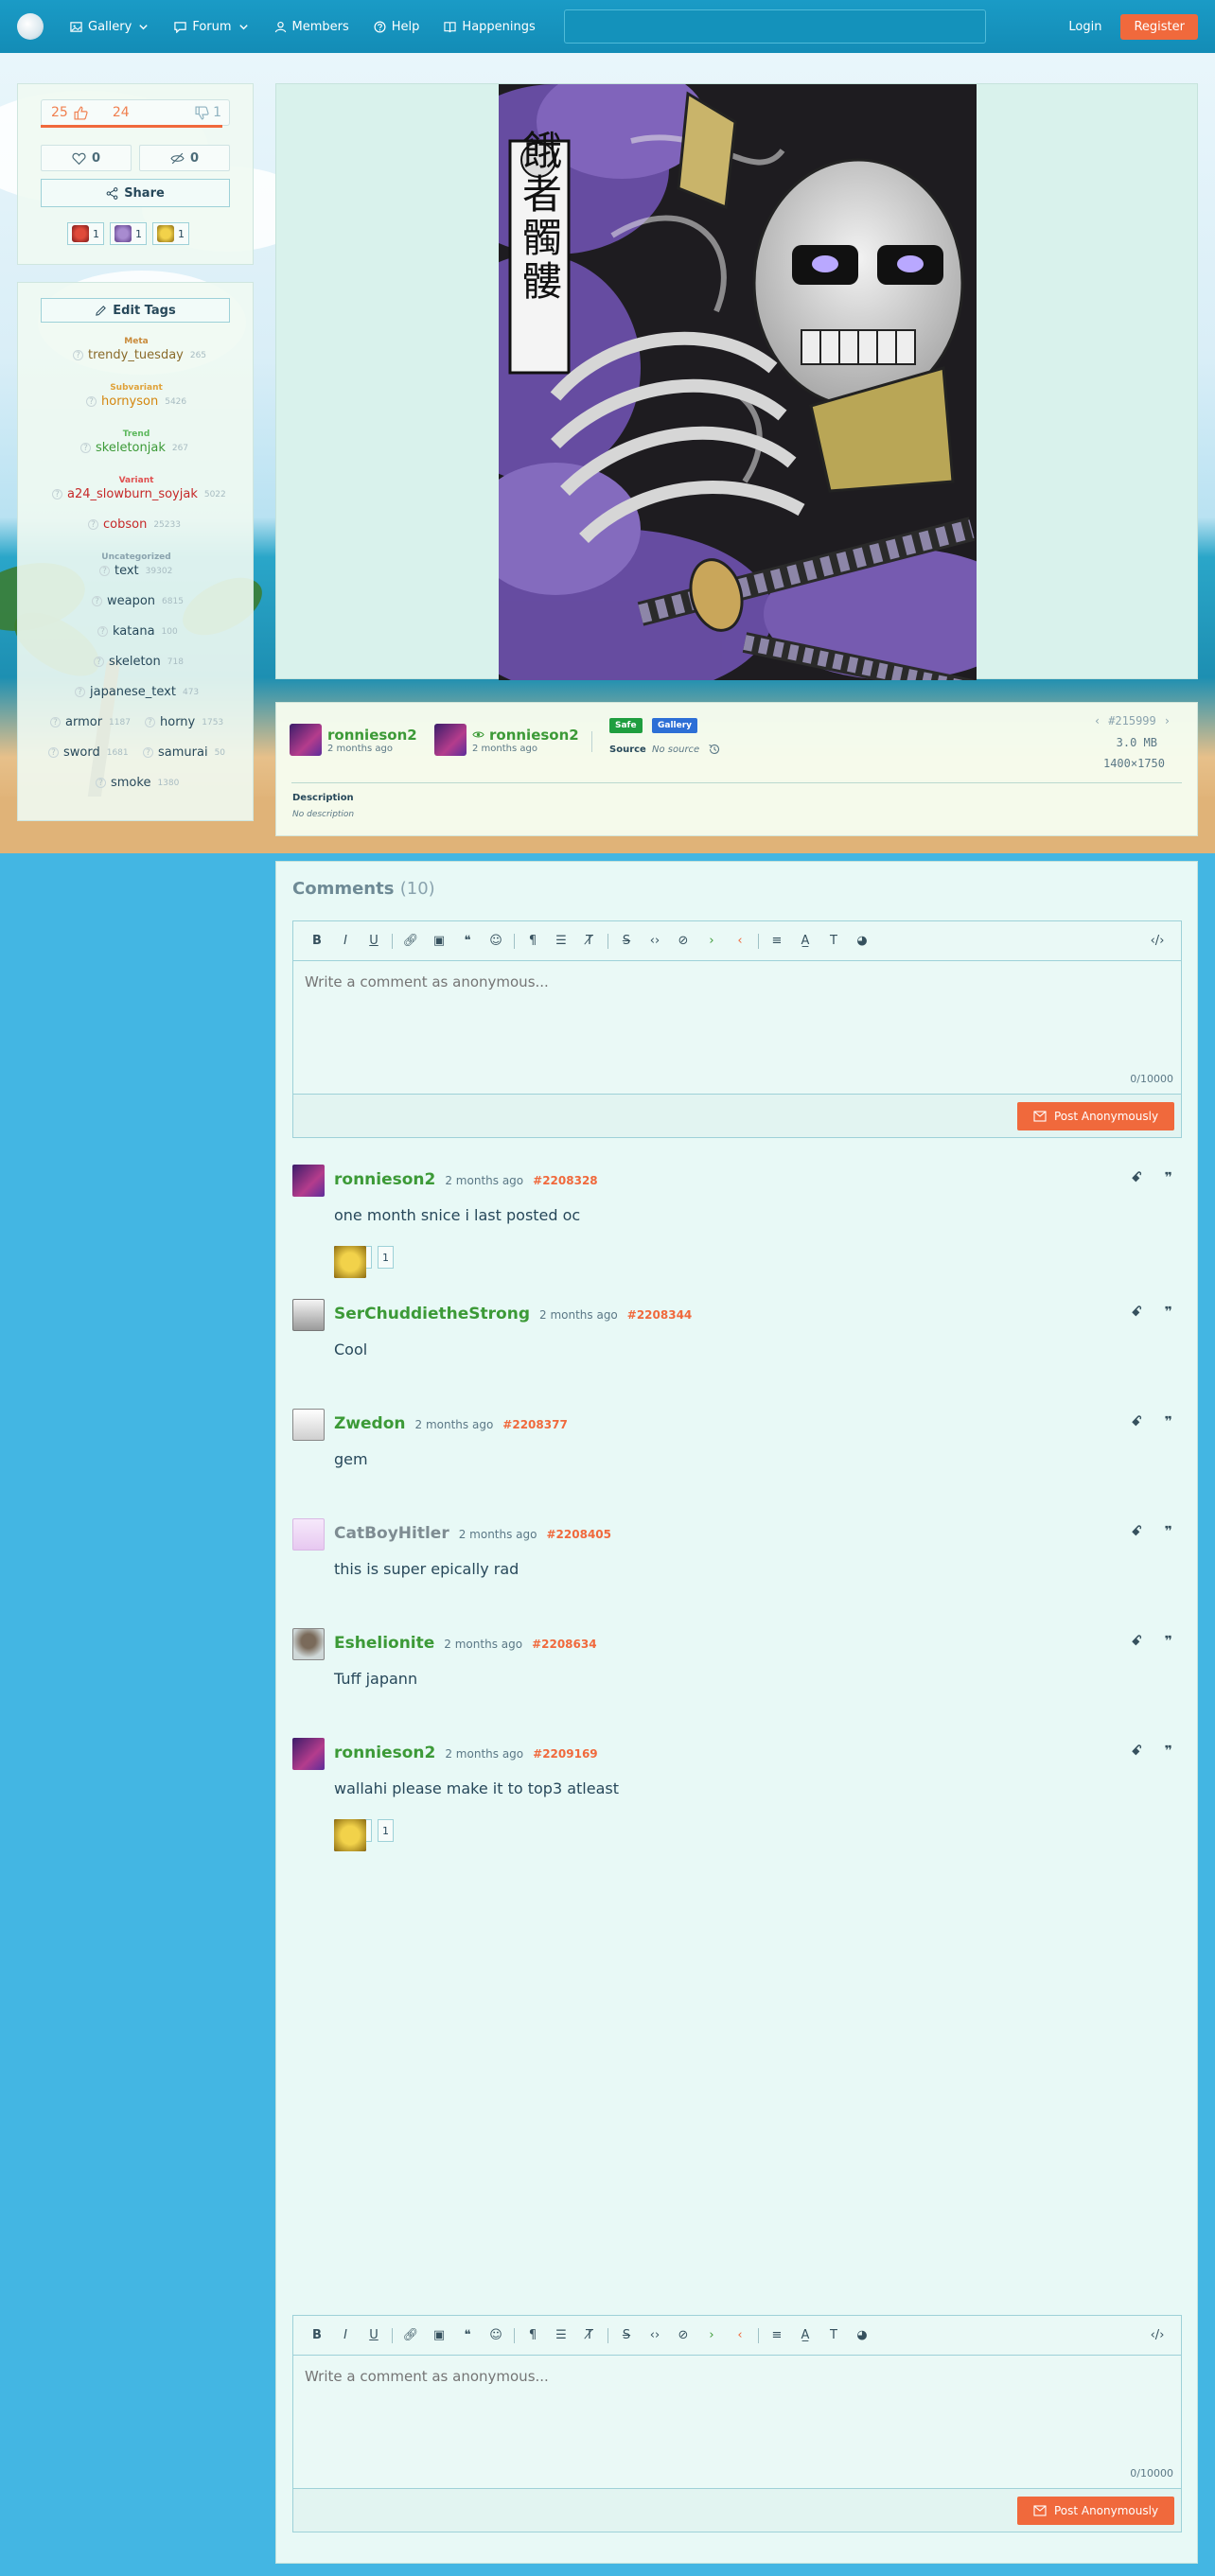  I want to click on hide-button: 0, so click(184, 158).